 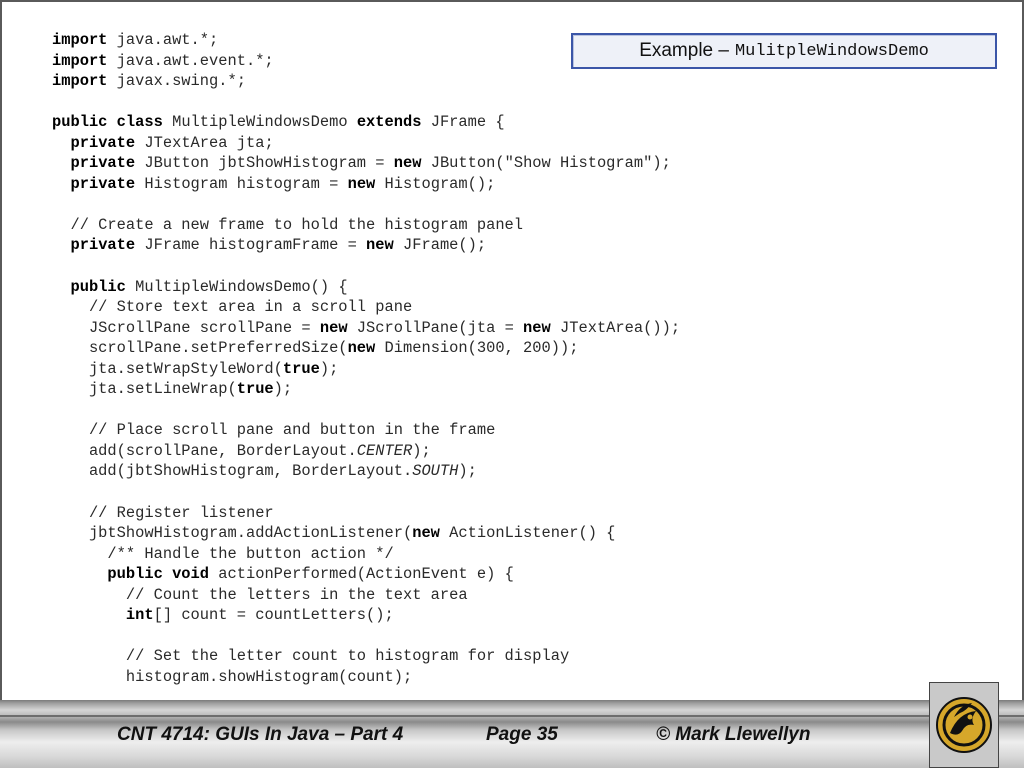 What do you see at coordinates (366, 81) in the screenshot?
I see `code-line: import javax.swing.*;` at bounding box center [366, 81].